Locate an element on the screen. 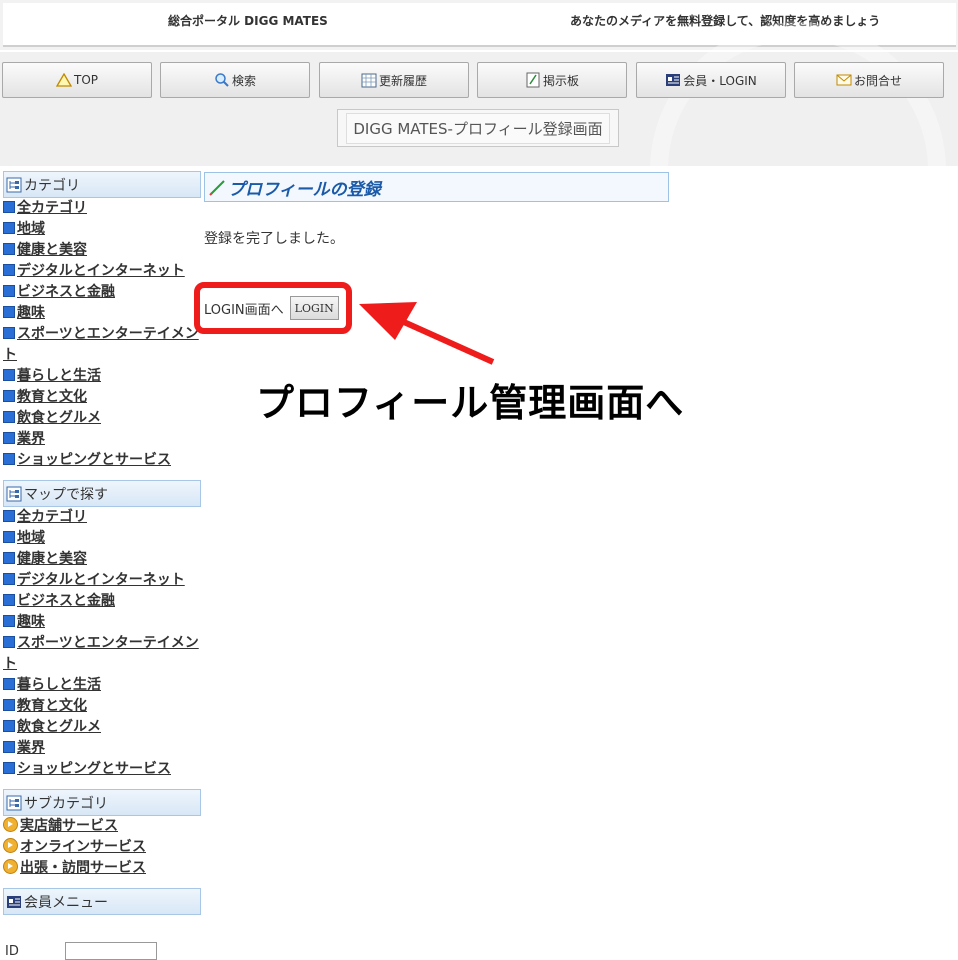 Image resolution: width=958 pixels, height=960 pixels. id-input is located at coordinates (111, 951).